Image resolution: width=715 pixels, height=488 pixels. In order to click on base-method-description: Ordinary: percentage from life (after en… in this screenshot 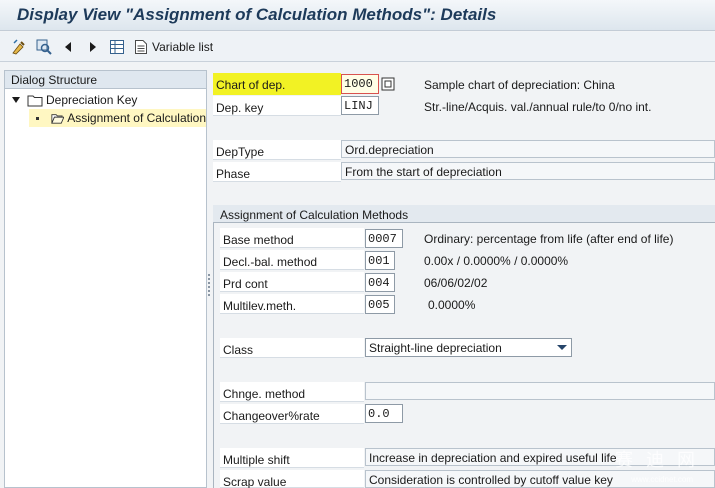, I will do `click(549, 239)`.